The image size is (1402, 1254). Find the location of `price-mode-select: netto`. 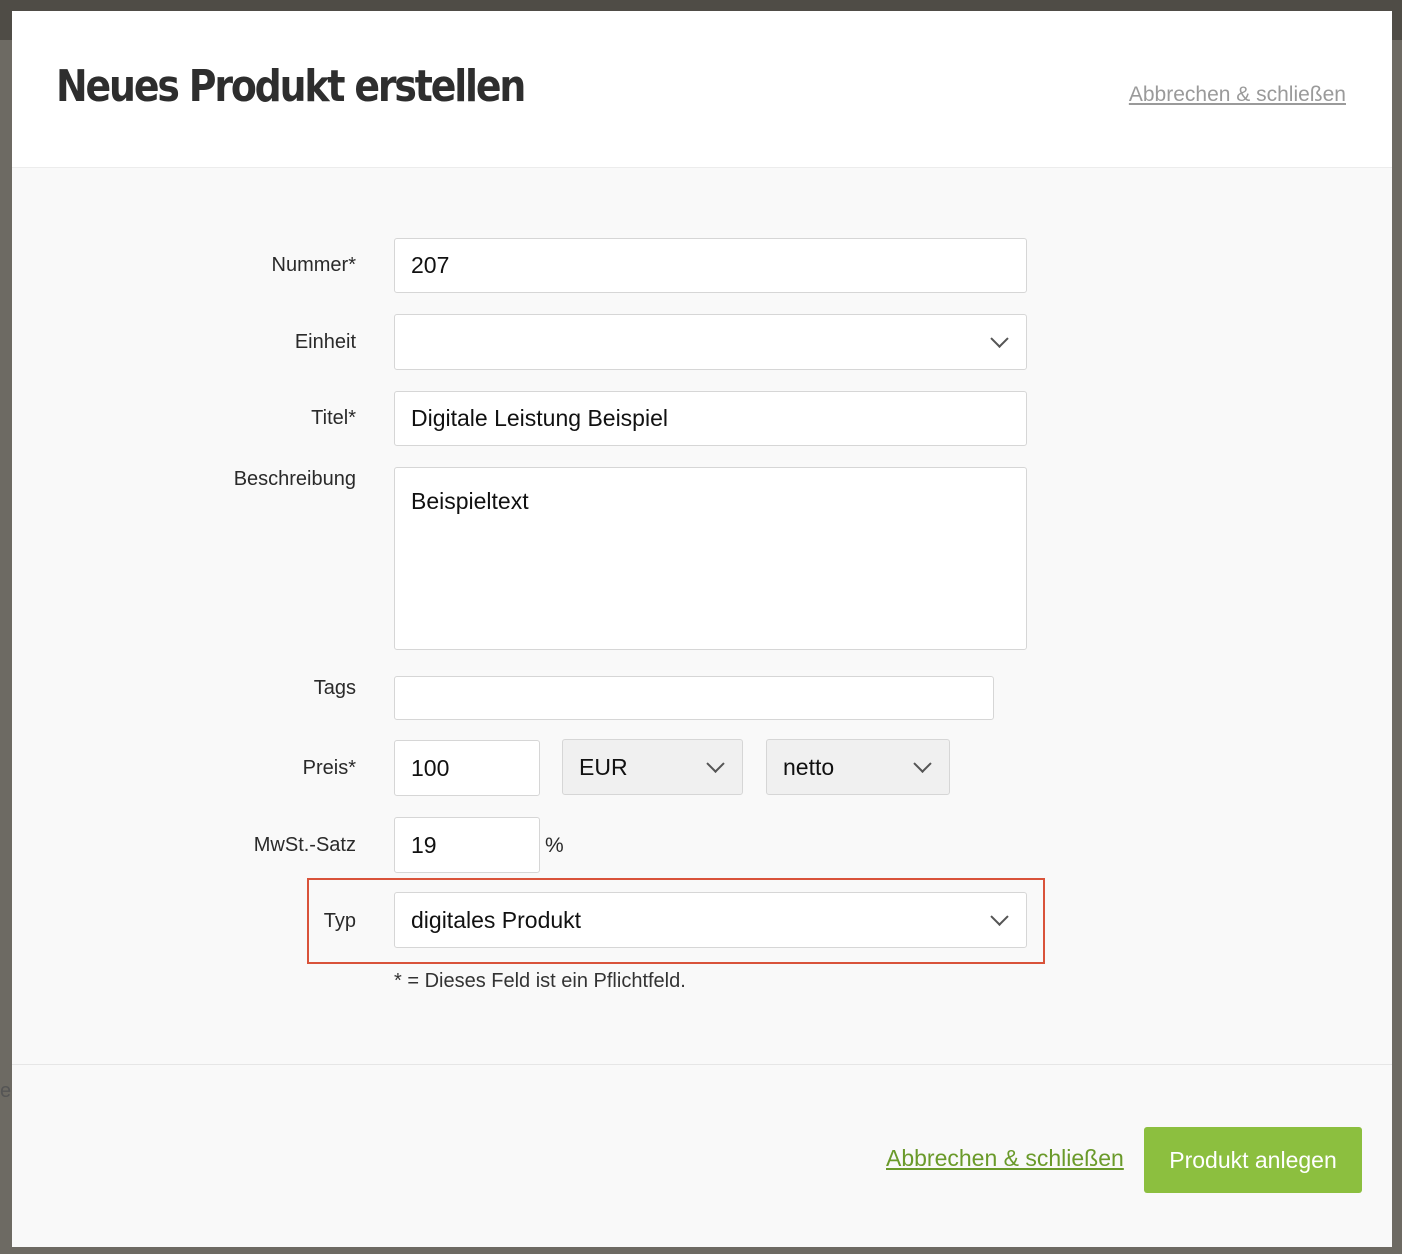

price-mode-select: netto is located at coordinates (858, 767).